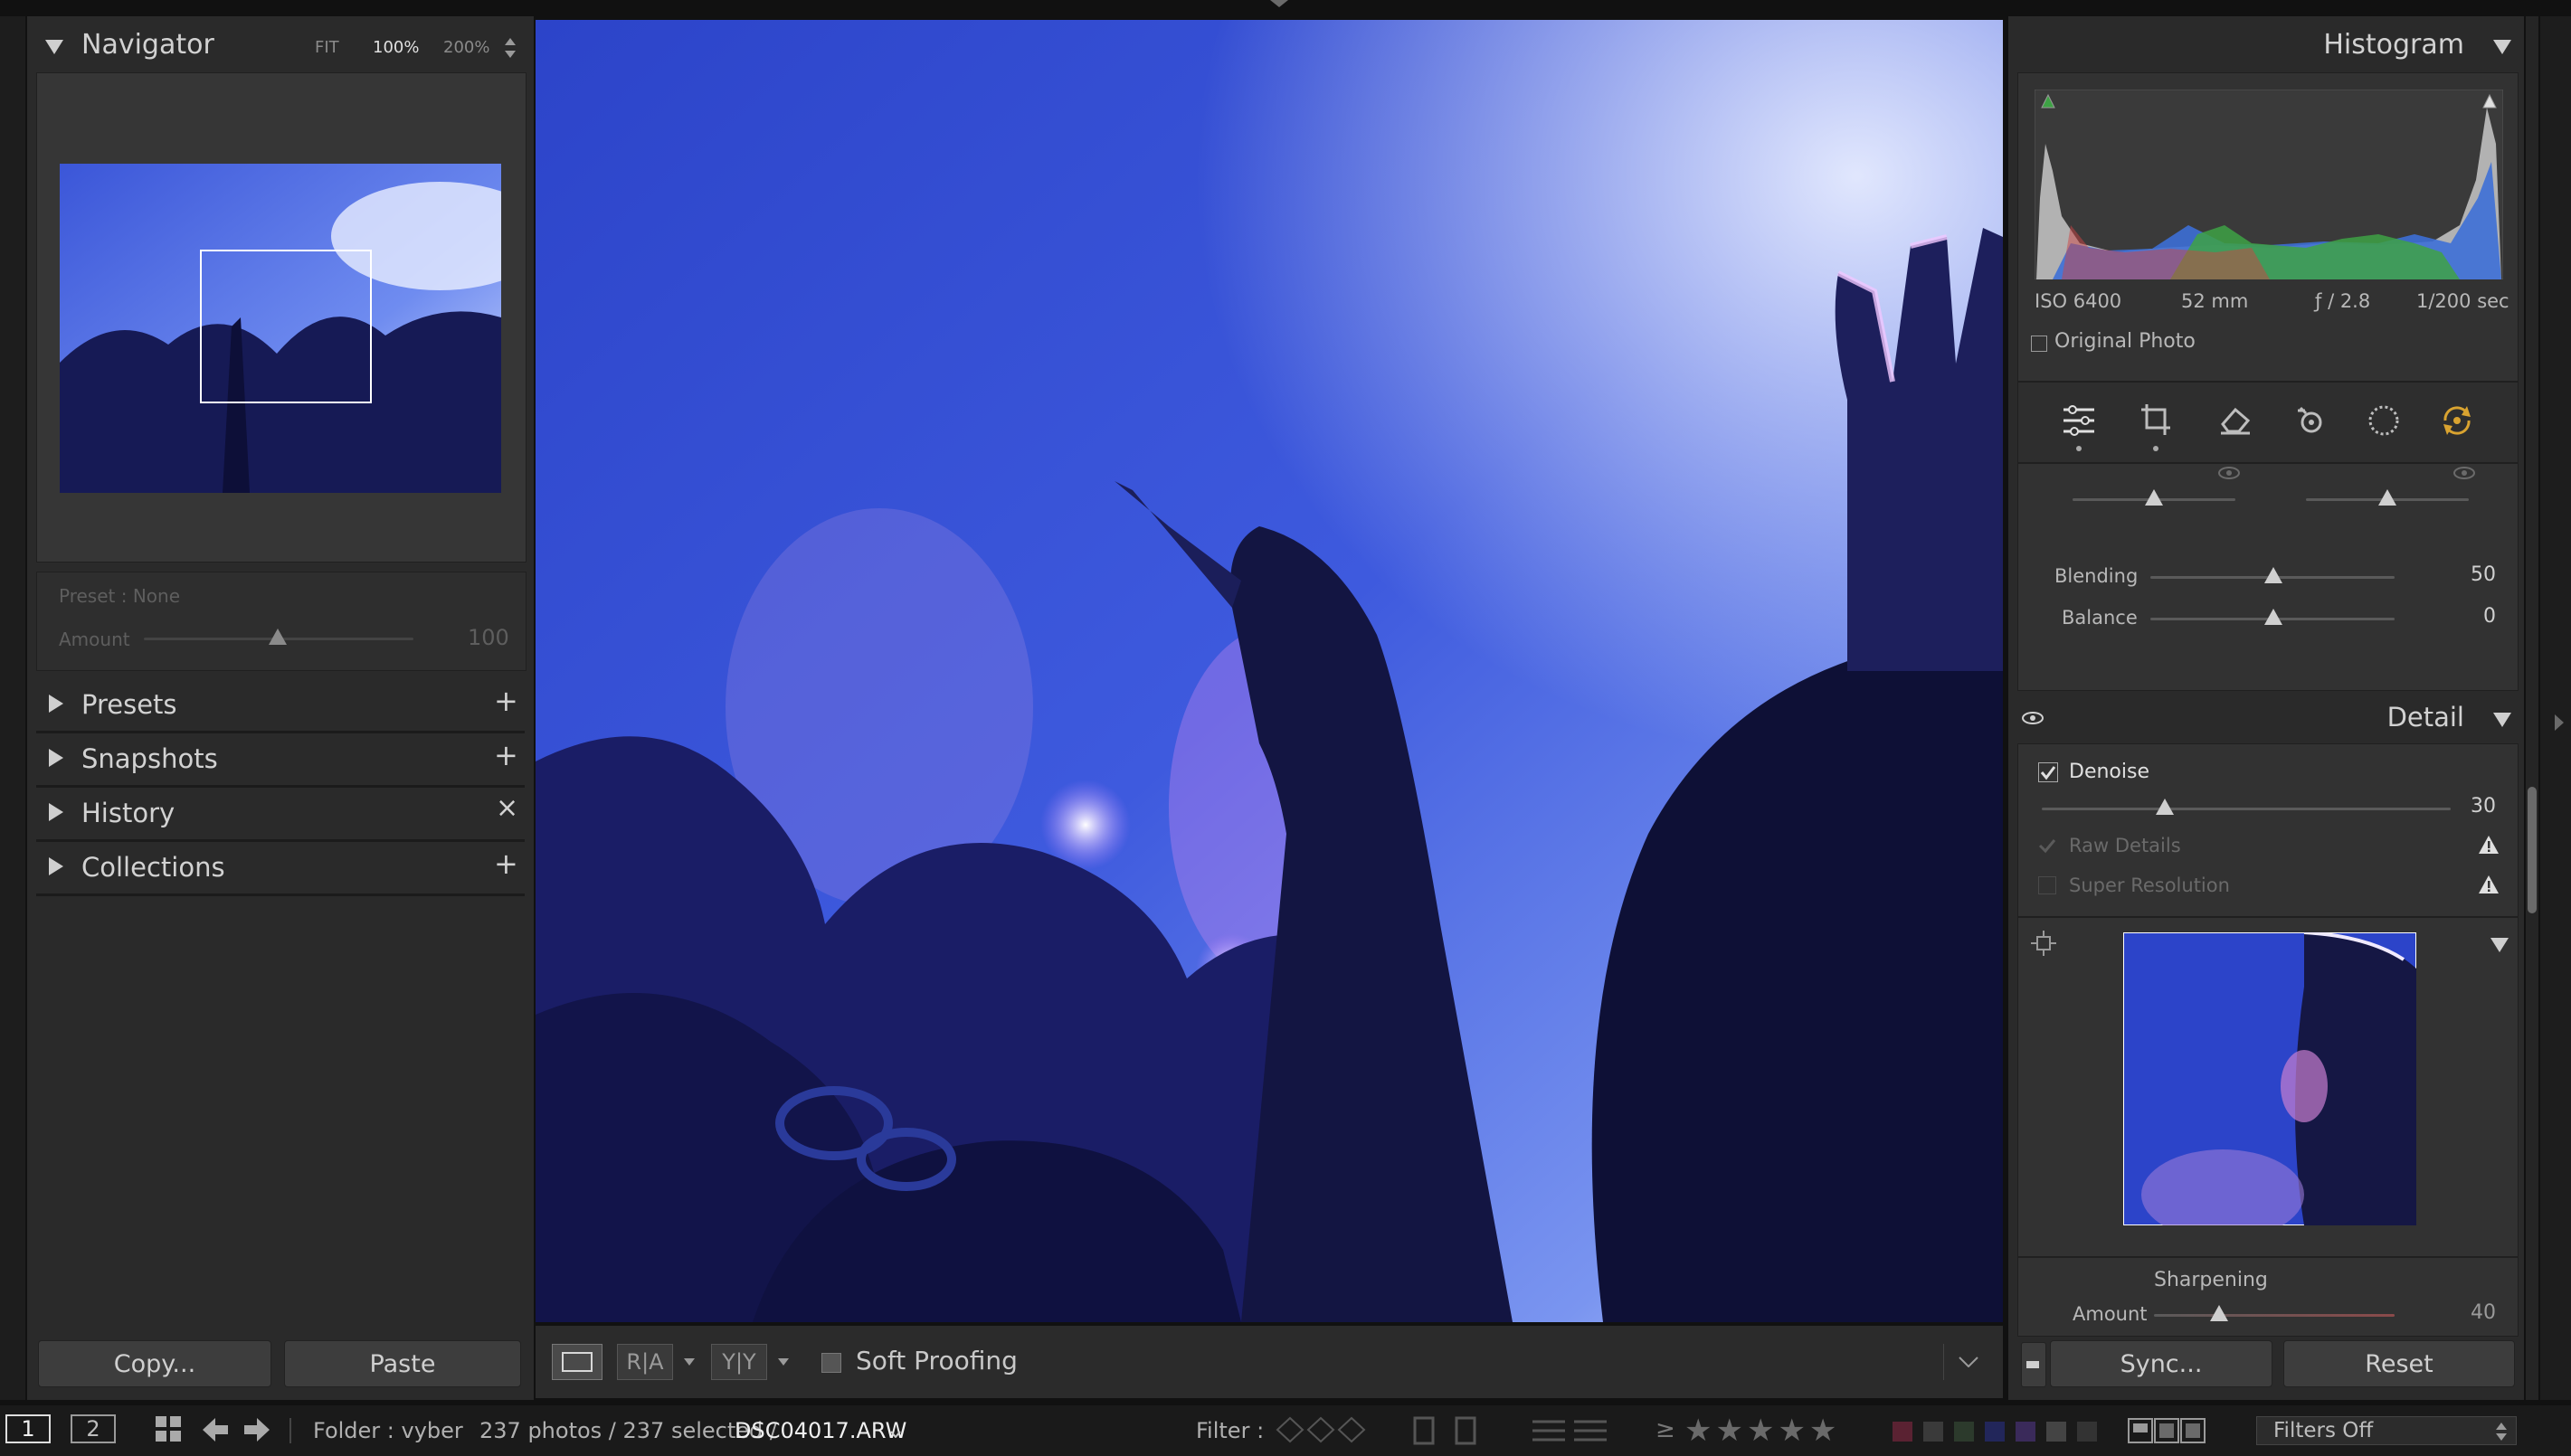  Describe the element at coordinates (2025, 1432) in the screenshot. I see `color-label-purple` at that location.